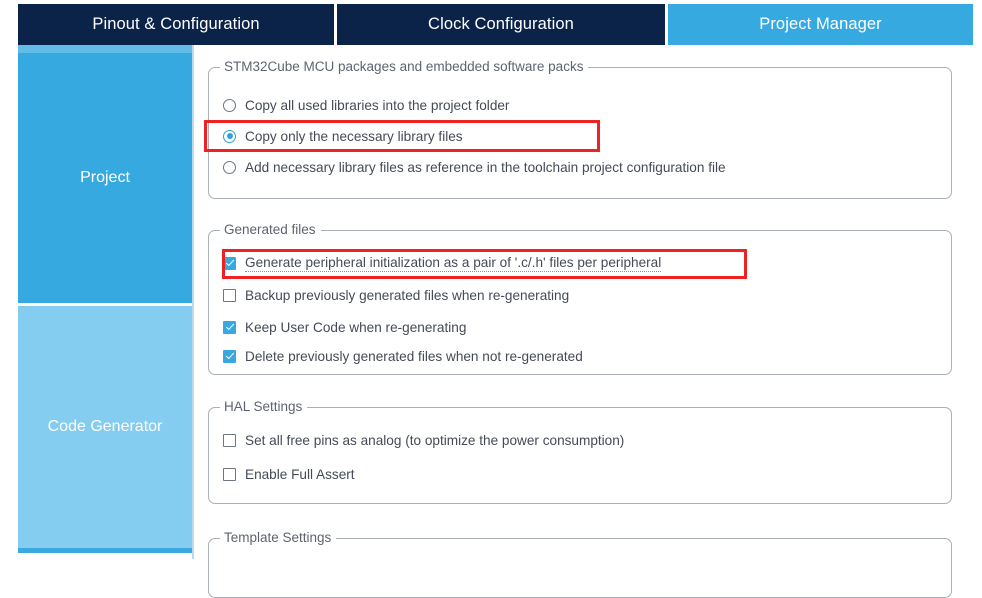 Image resolution: width=982 pixels, height=598 pixels. Describe the element at coordinates (105, 49) in the screenshot. I see `sidebar-top-strip` at that location.